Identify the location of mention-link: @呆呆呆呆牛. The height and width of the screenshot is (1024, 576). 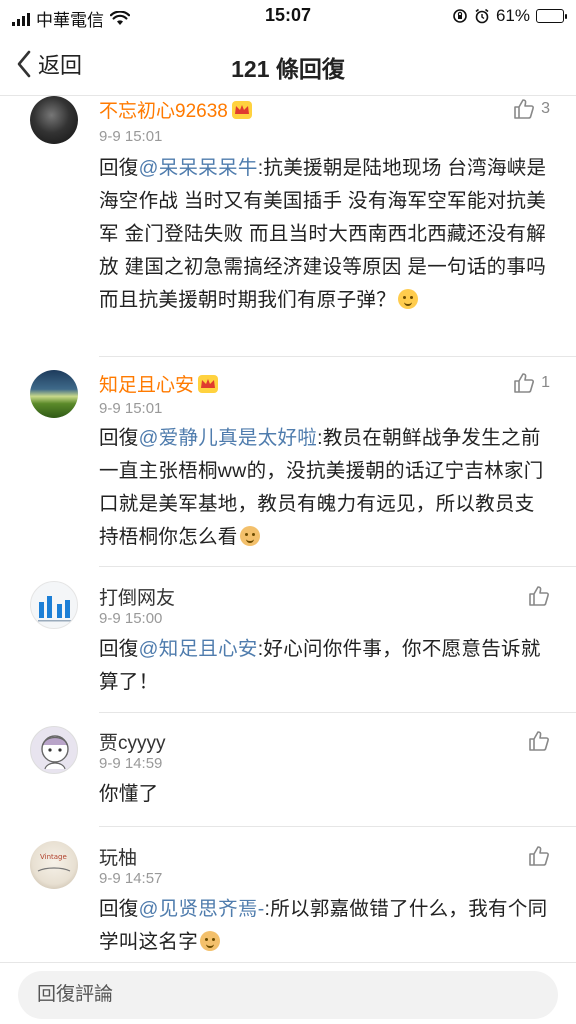
(198, 168).